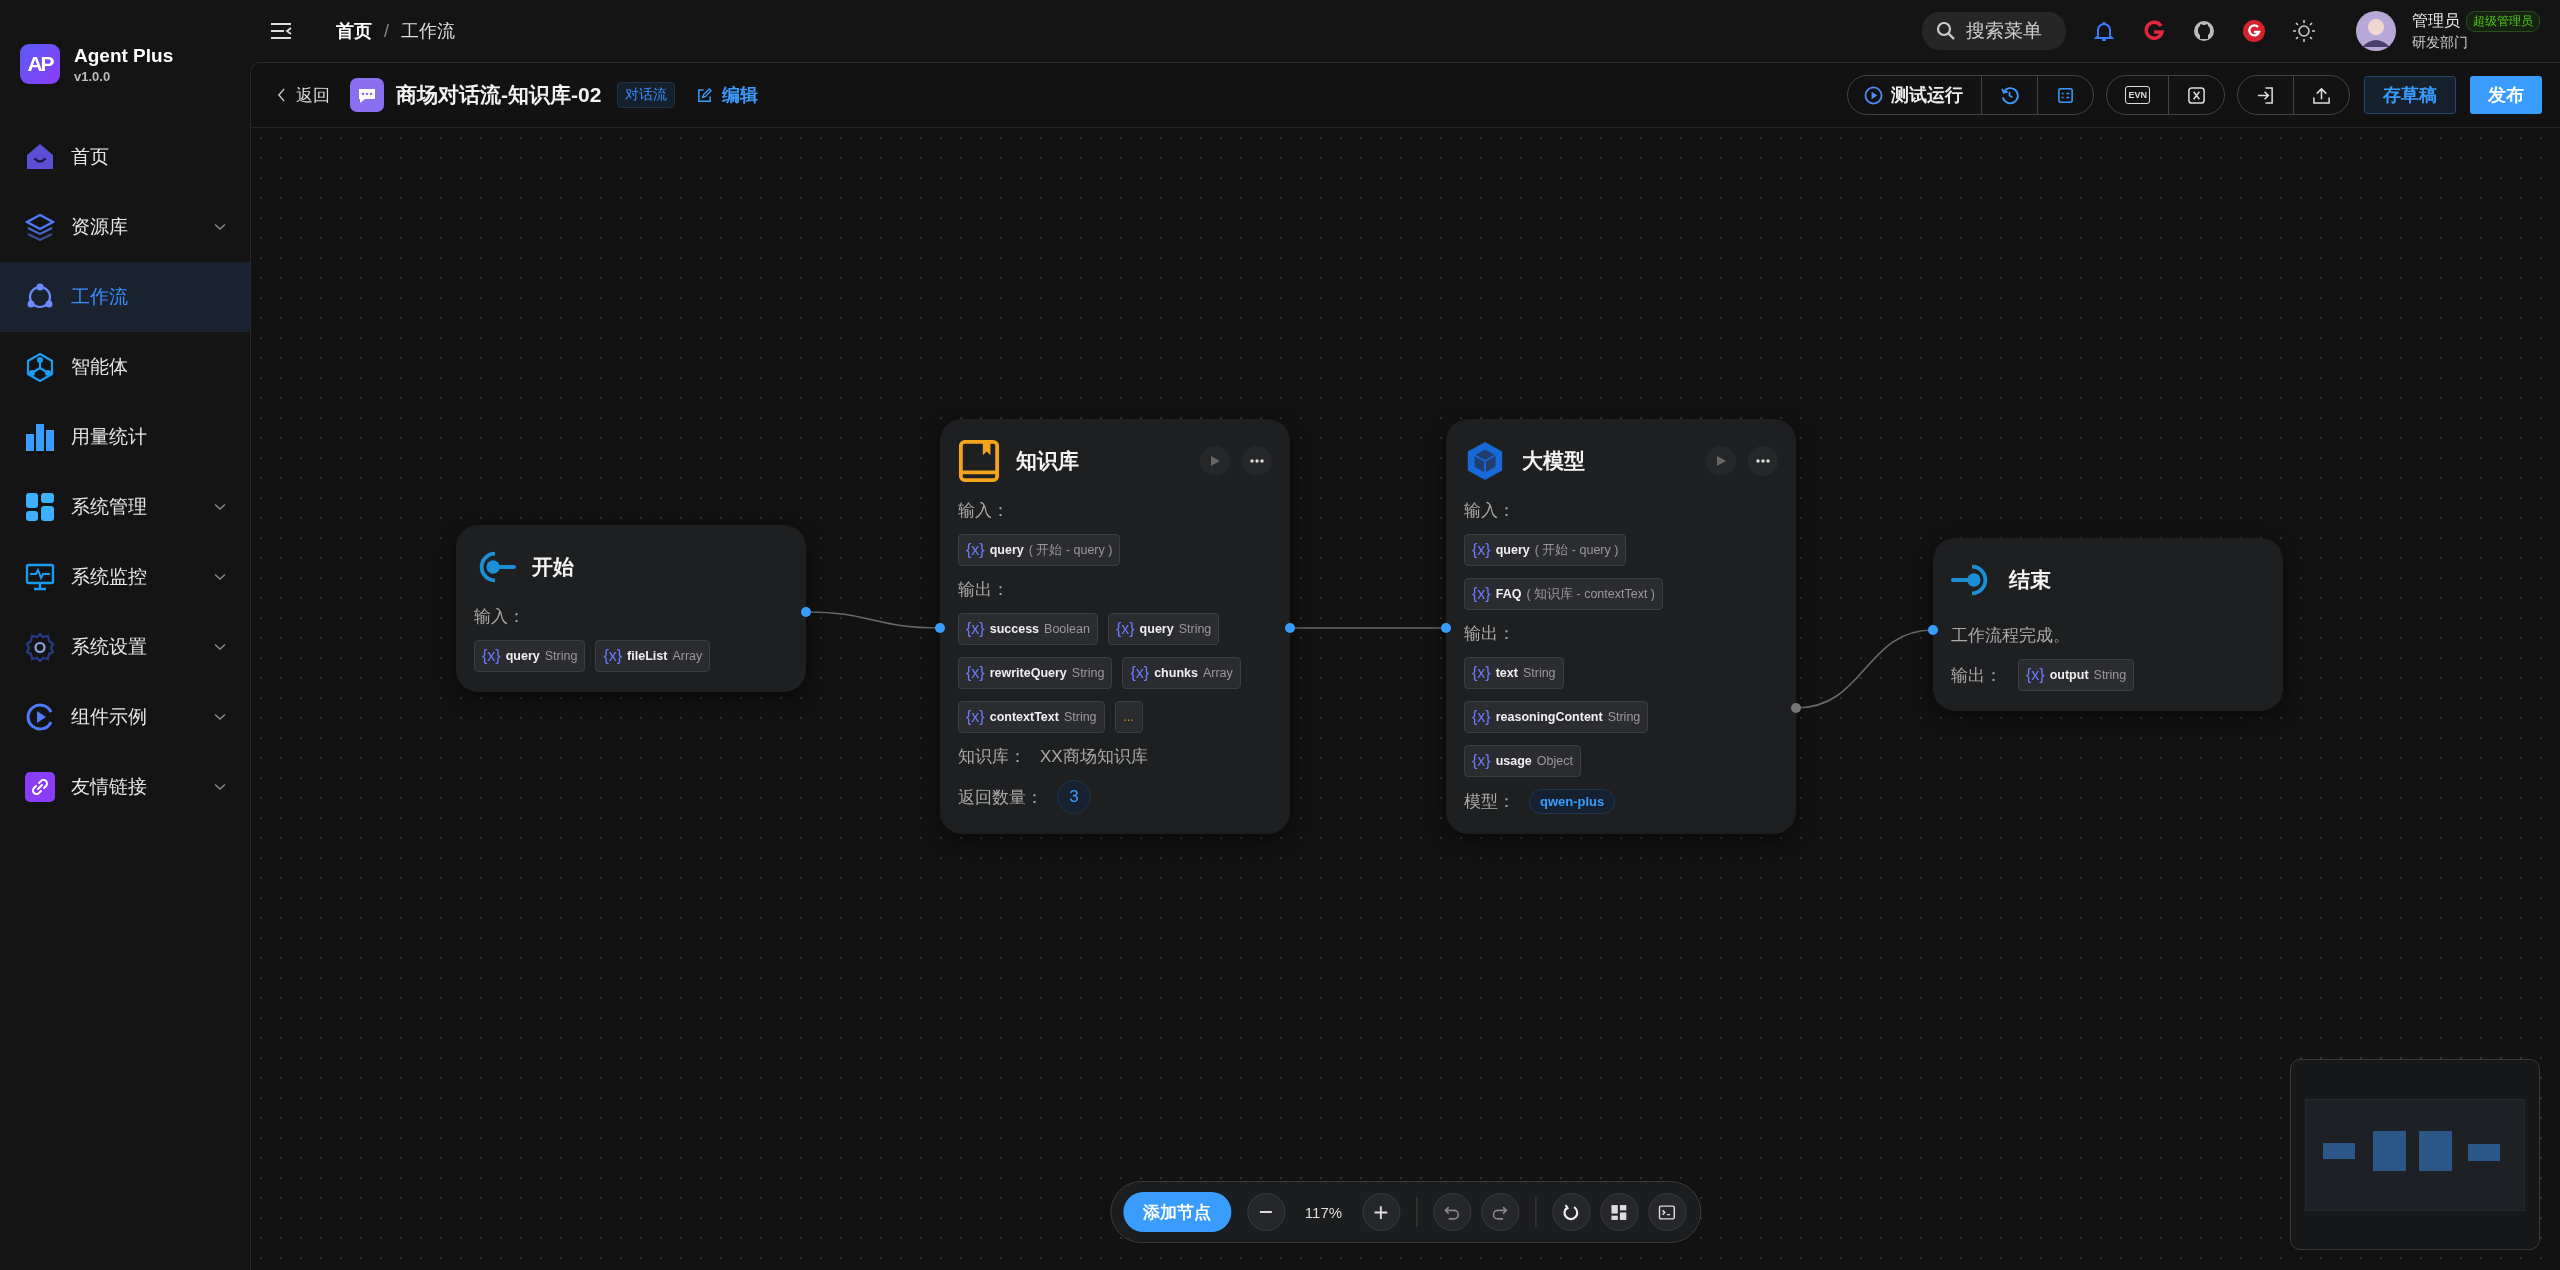  I want to click on hexagon-network-icon, so click(40, 367).